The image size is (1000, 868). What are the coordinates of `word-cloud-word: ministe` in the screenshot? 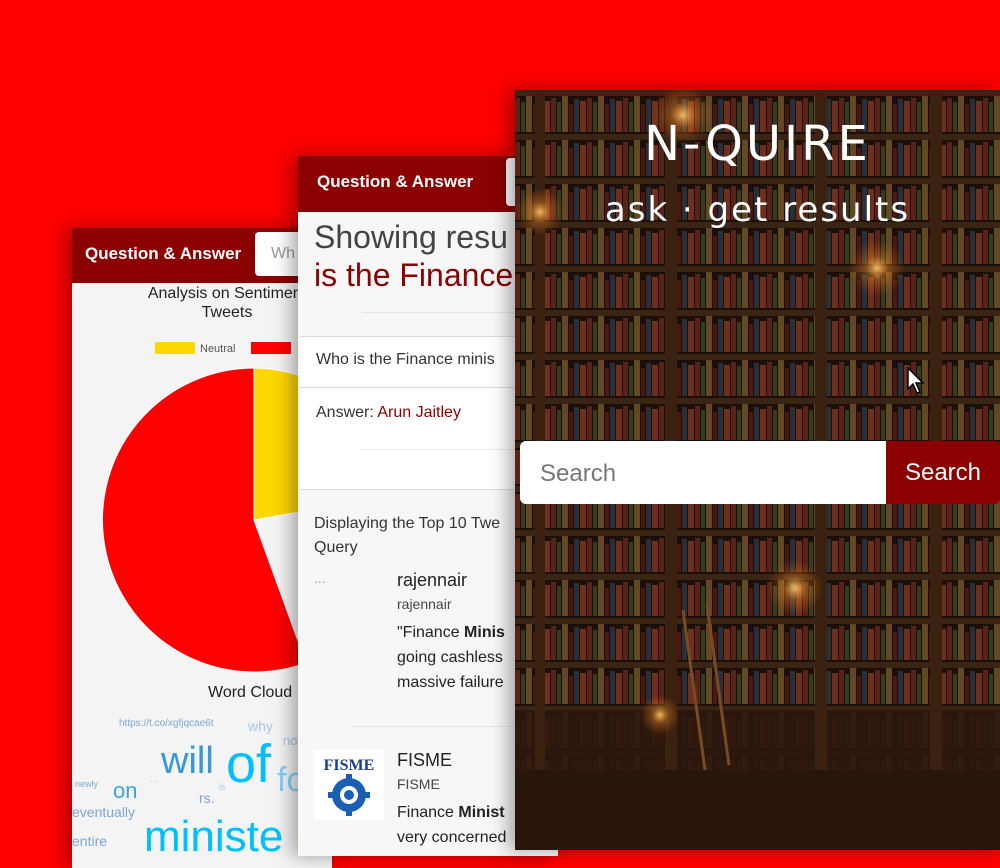 It's located at (214, 836).